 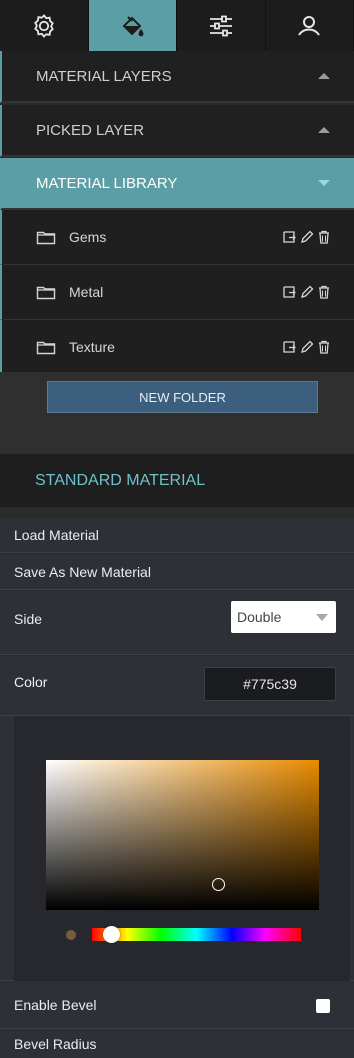 What do you see at coordinates (182, 397) in the screenshot?
I see `new-folder-button: NEW FOLDER` at bounding box center [182, 397].